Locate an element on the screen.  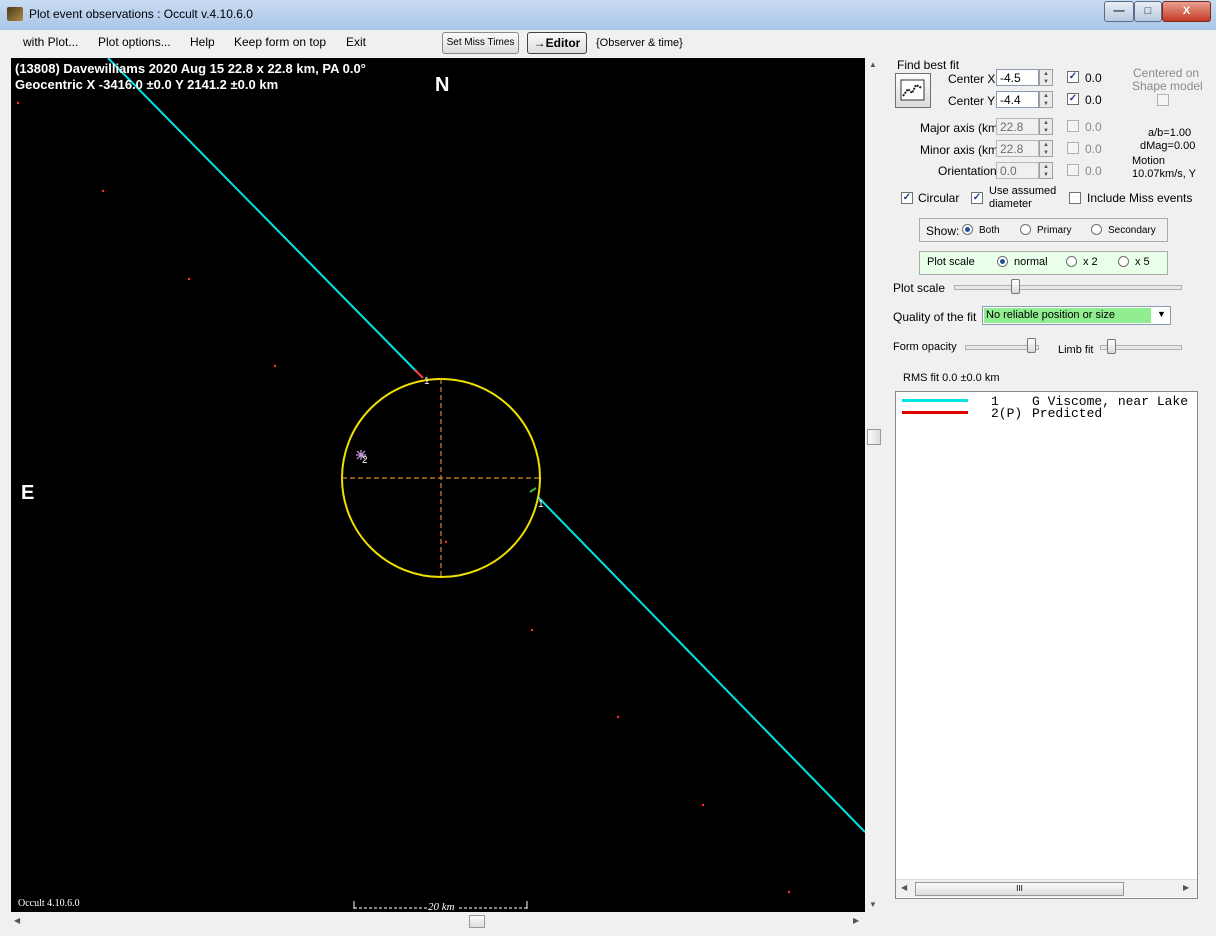
center-y-label: Center Y is located at coordinates (972, 101).